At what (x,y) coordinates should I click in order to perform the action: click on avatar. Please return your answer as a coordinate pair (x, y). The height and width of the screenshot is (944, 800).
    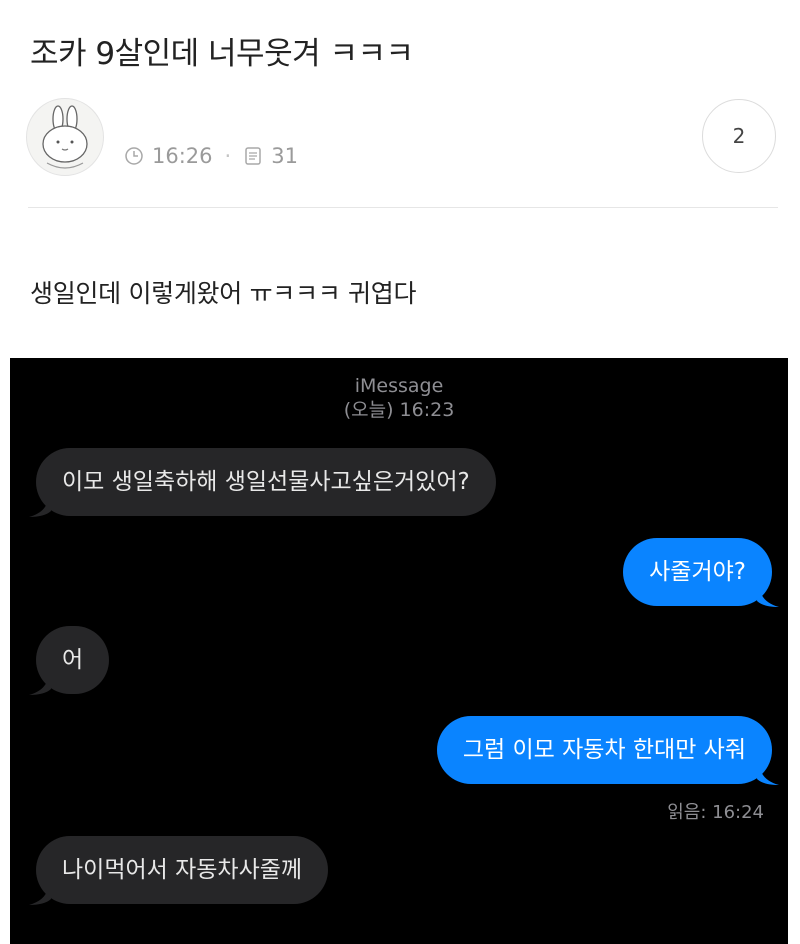
    Looking at the image, I should click on (65, 137).